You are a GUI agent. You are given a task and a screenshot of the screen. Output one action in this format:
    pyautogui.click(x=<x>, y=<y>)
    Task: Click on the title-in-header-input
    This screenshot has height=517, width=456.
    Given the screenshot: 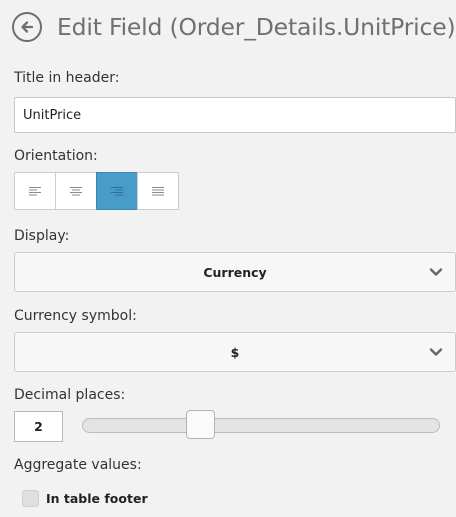 What is the action you would take?
    pyautogui.click(x=235, y=115)
    